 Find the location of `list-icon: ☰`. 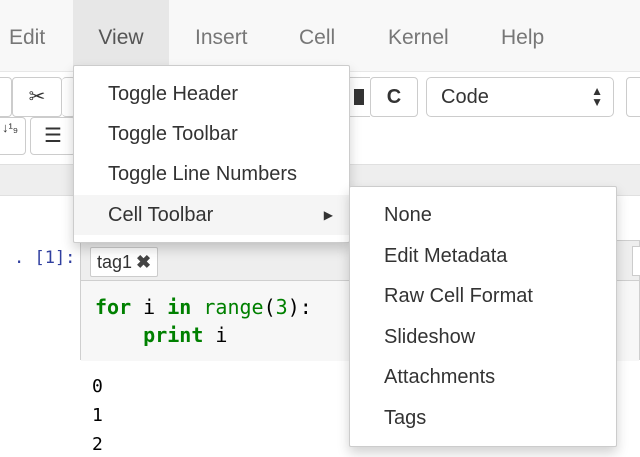

list-icon: ☰ is located at coordinates (53, 136).